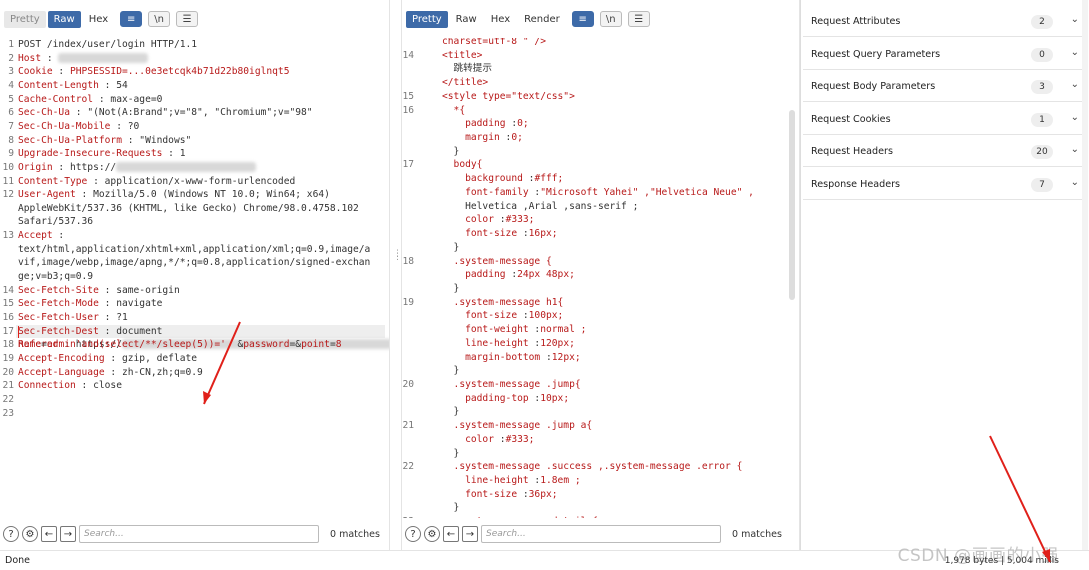  Describe the element at coordinates (542, 19) in the screenshot. I see `tab-render: Render` at that location.